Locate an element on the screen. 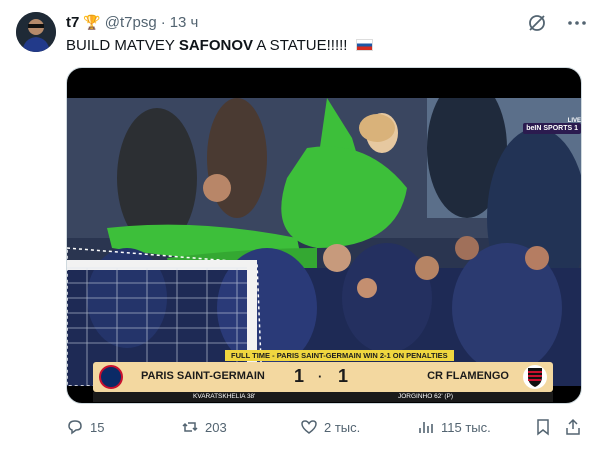 This screenshot has width=606, height=451. home-score: 1 is located at coordinates (299, 376).